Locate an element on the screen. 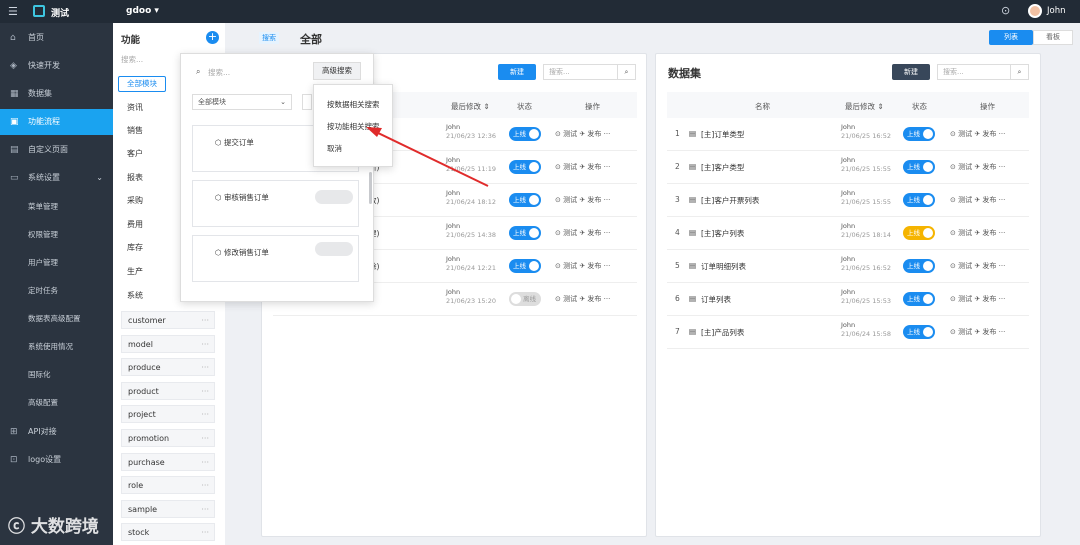  watermark-text: 大数跨境 is located at coordinates (64, 527).